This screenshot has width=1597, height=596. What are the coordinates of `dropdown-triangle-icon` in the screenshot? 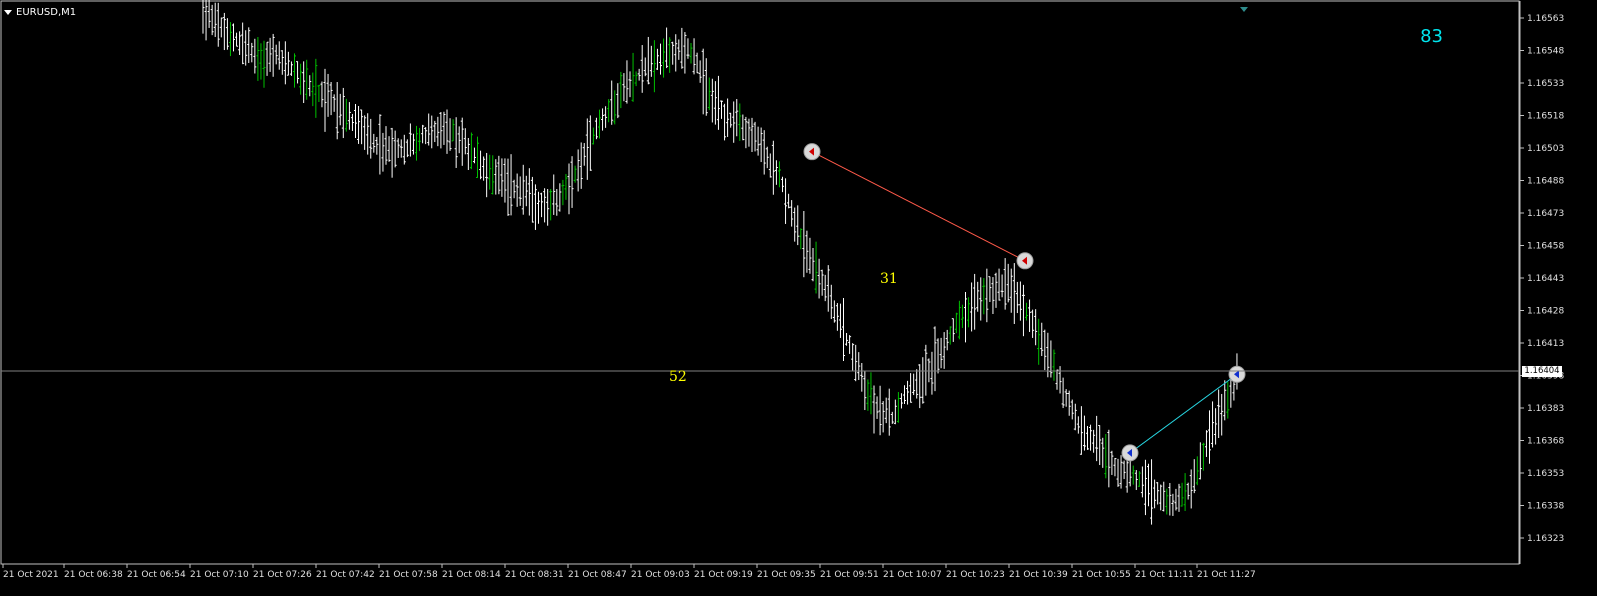 It's located at (8, 12).